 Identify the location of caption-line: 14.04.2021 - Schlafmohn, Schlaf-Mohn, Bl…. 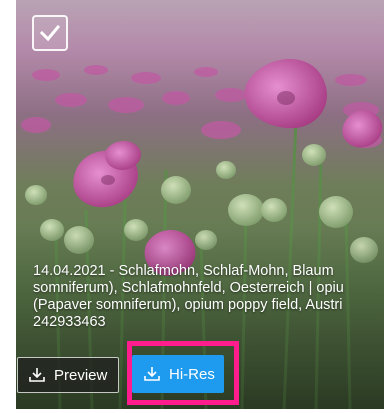
(183, 271).